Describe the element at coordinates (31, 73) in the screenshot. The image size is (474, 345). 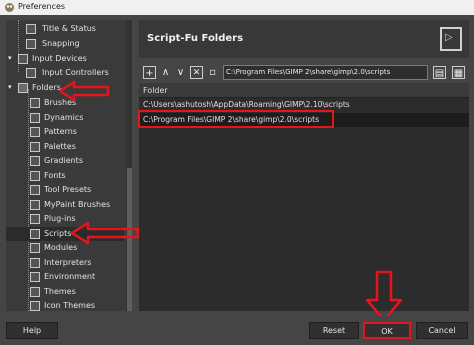
I see `input-controllers-icon` at that location.